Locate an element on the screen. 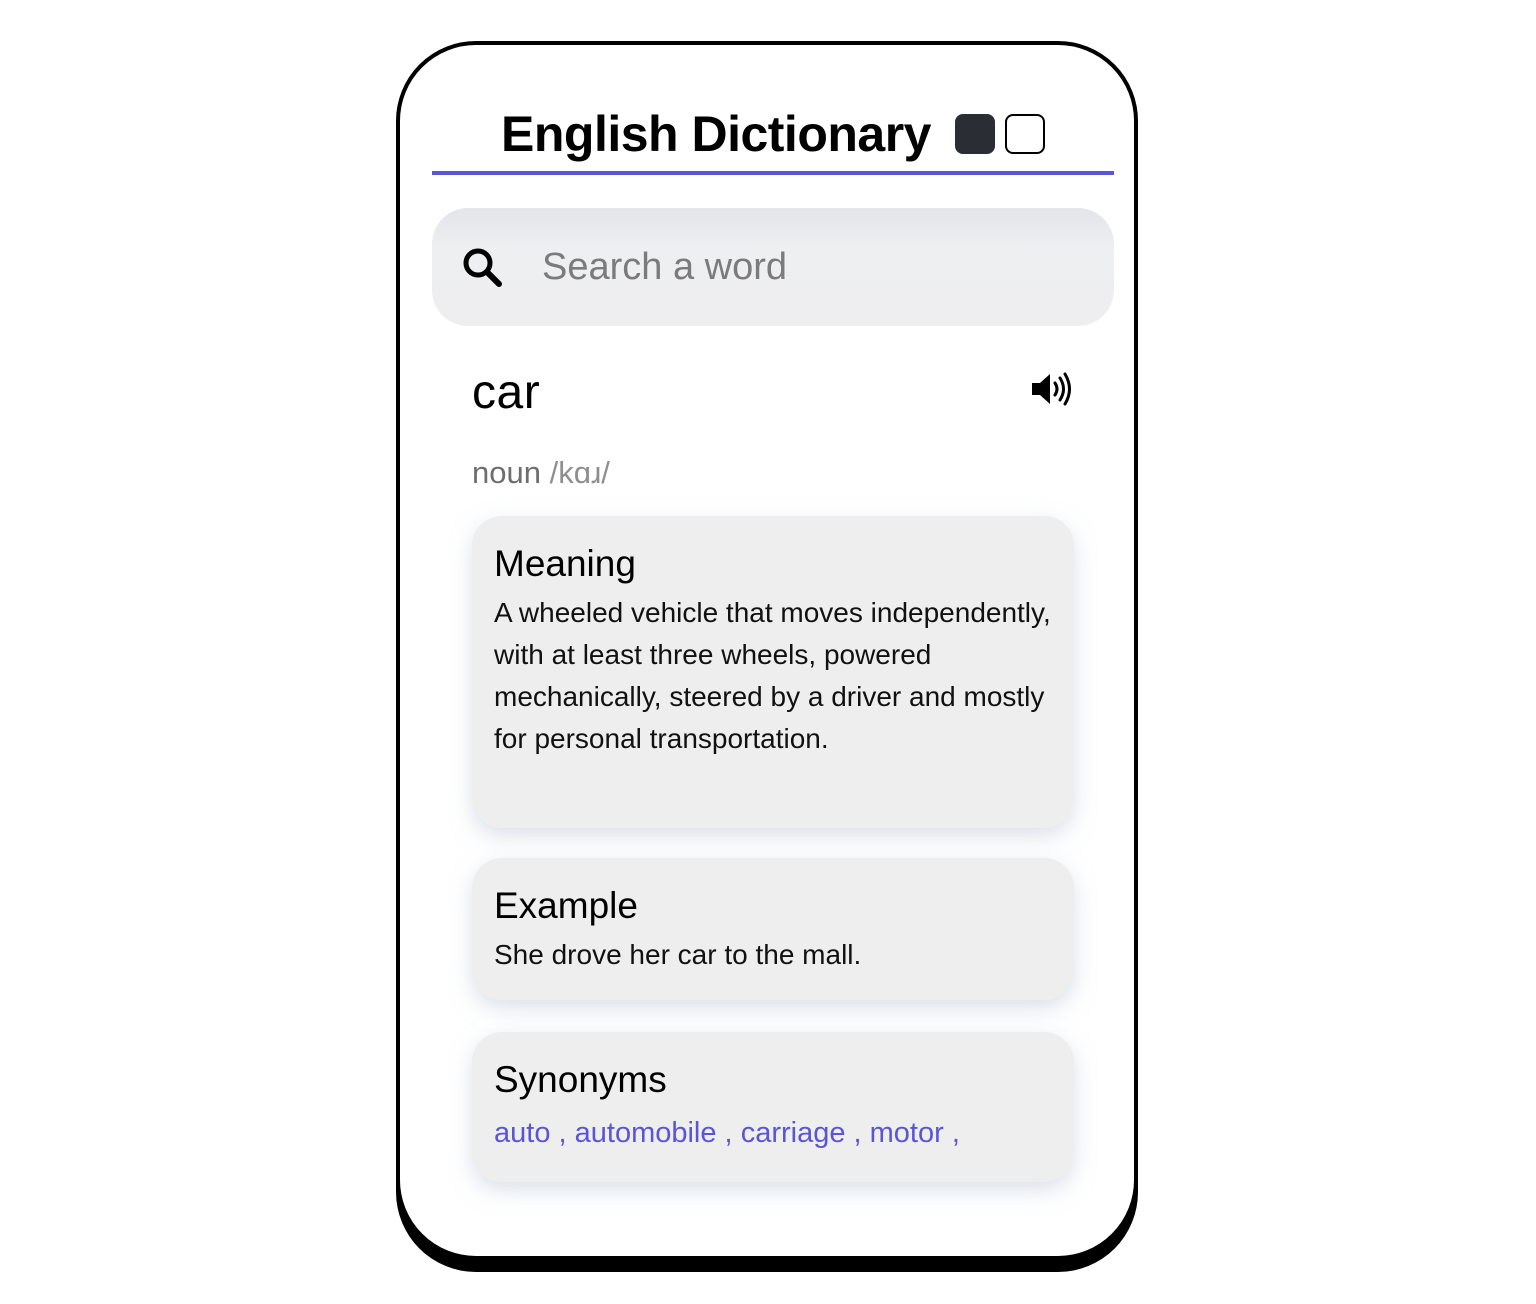  synonym-link: automobile , is located at coordinates (654, 1133).